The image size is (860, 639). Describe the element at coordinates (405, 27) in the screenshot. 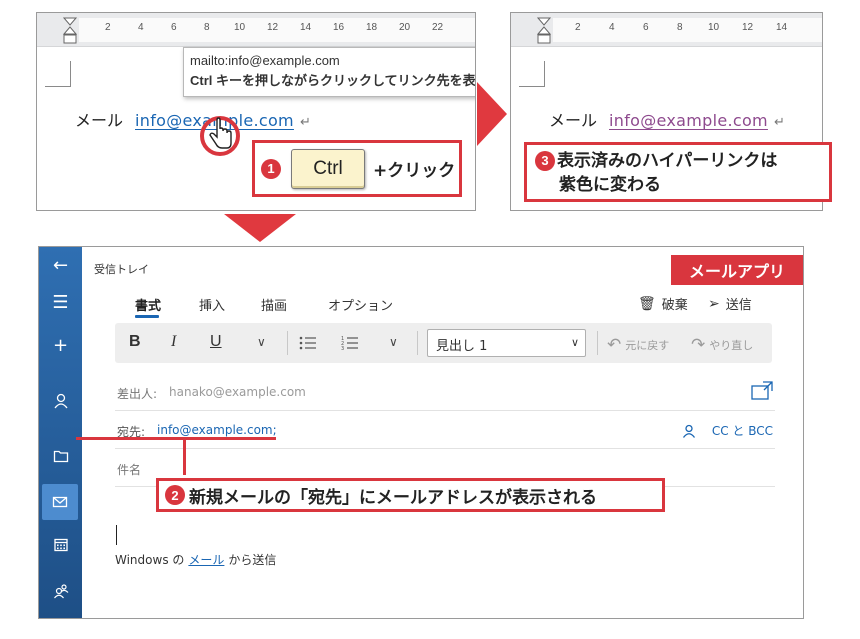

I see `ruler-tick: 20` at that location.